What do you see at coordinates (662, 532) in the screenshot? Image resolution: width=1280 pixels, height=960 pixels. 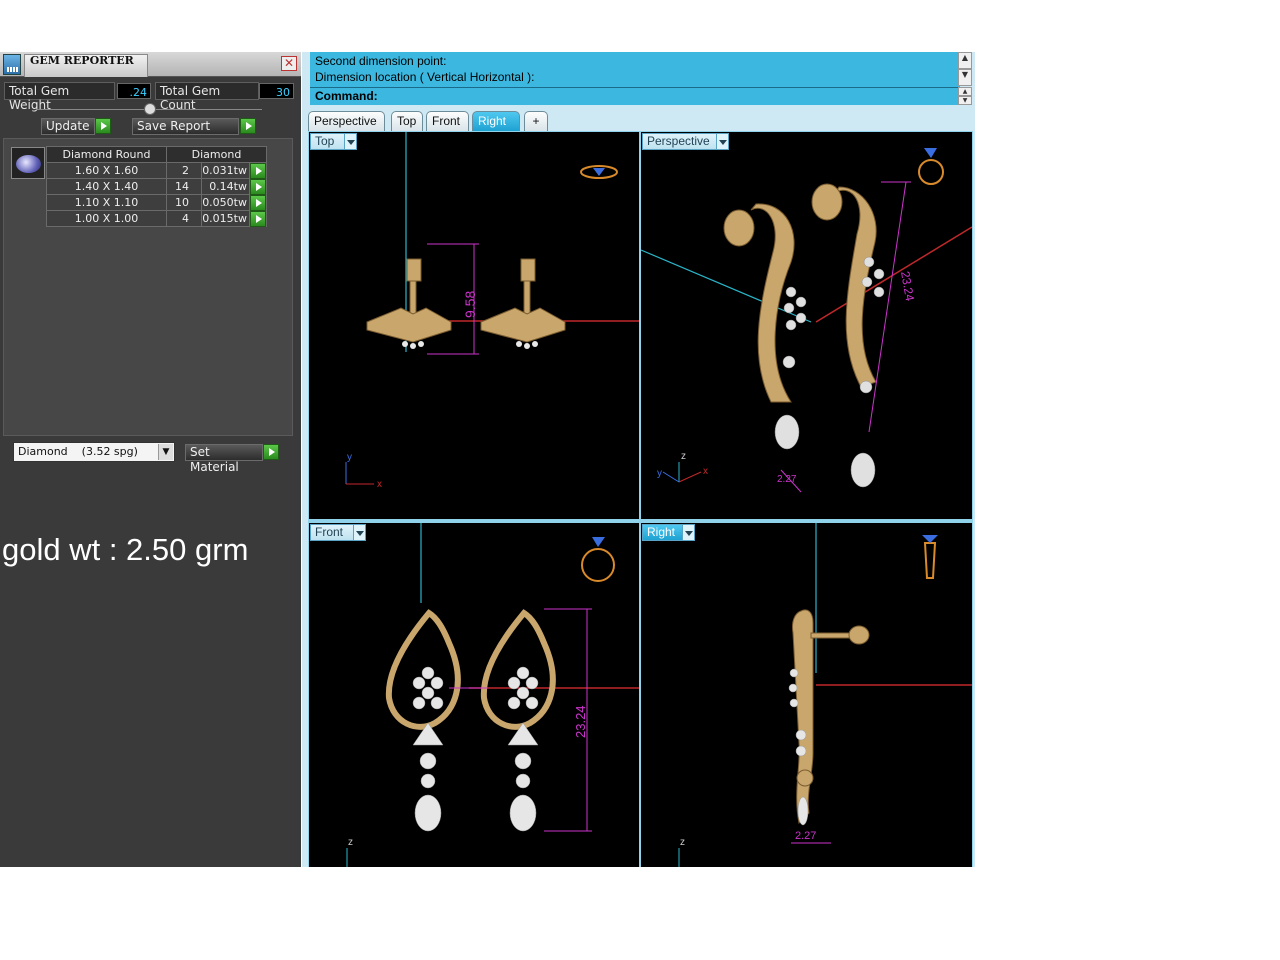 I see `viewport-label-right: Right` at bounding box center [662, 532].